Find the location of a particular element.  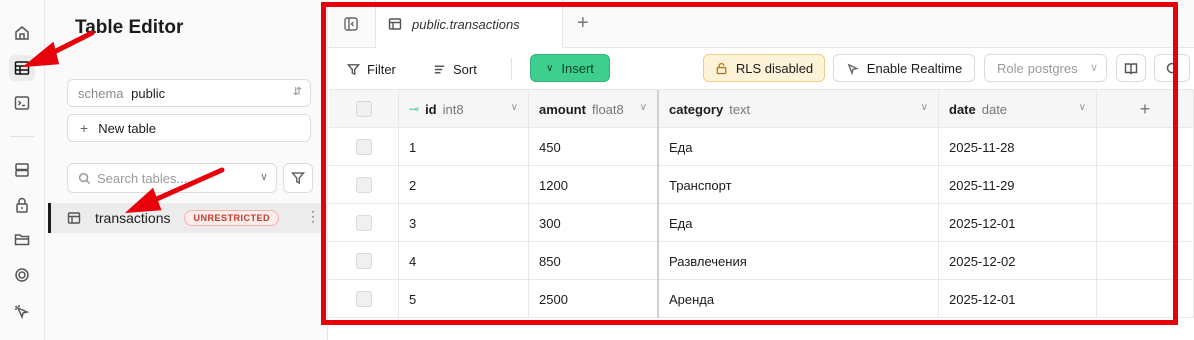

schema-select: schema public ⇵ is located at coordinates (189, 93).